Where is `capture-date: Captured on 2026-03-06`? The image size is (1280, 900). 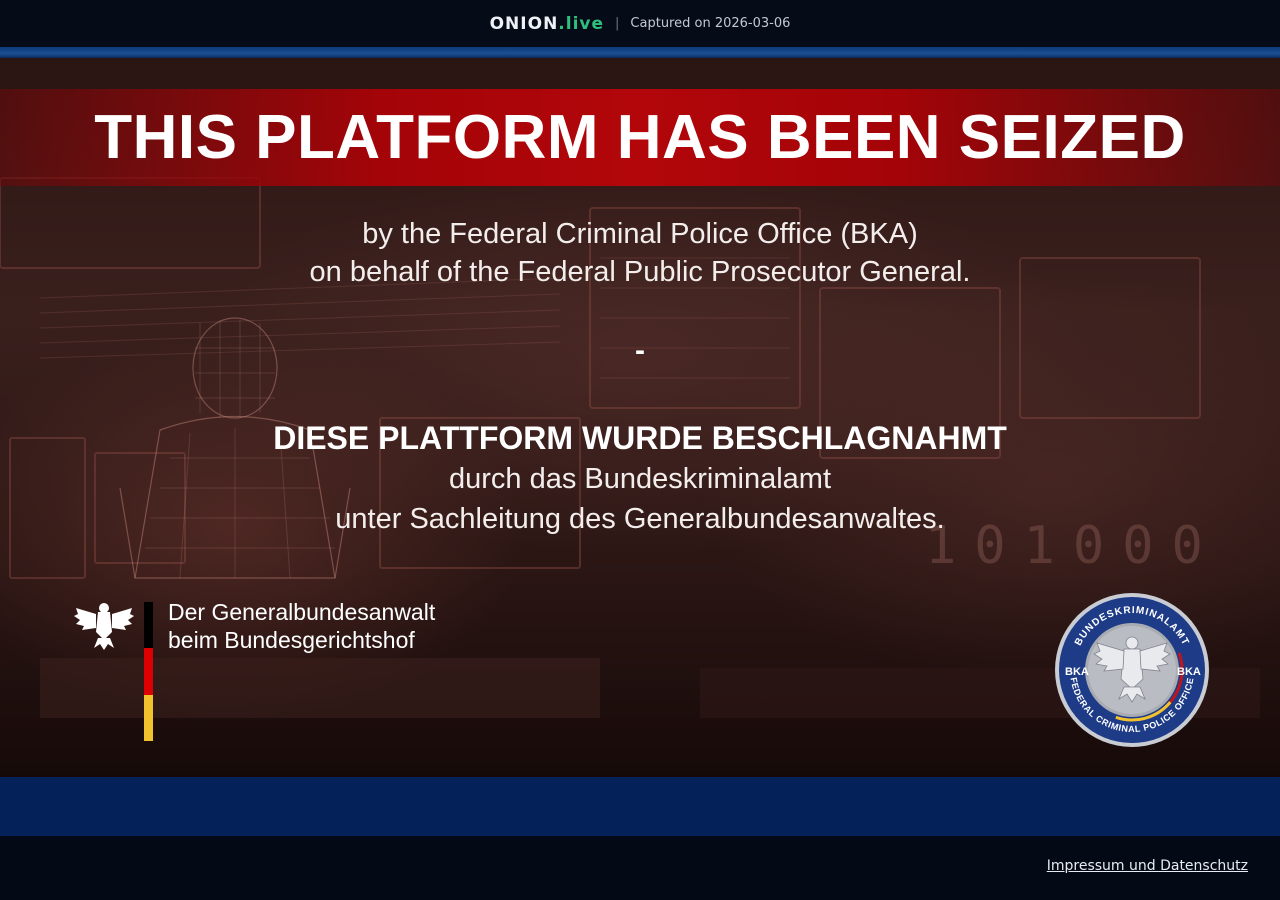
capture-date: Captured on 2026-03-06 is located at coordinates (710, 23).